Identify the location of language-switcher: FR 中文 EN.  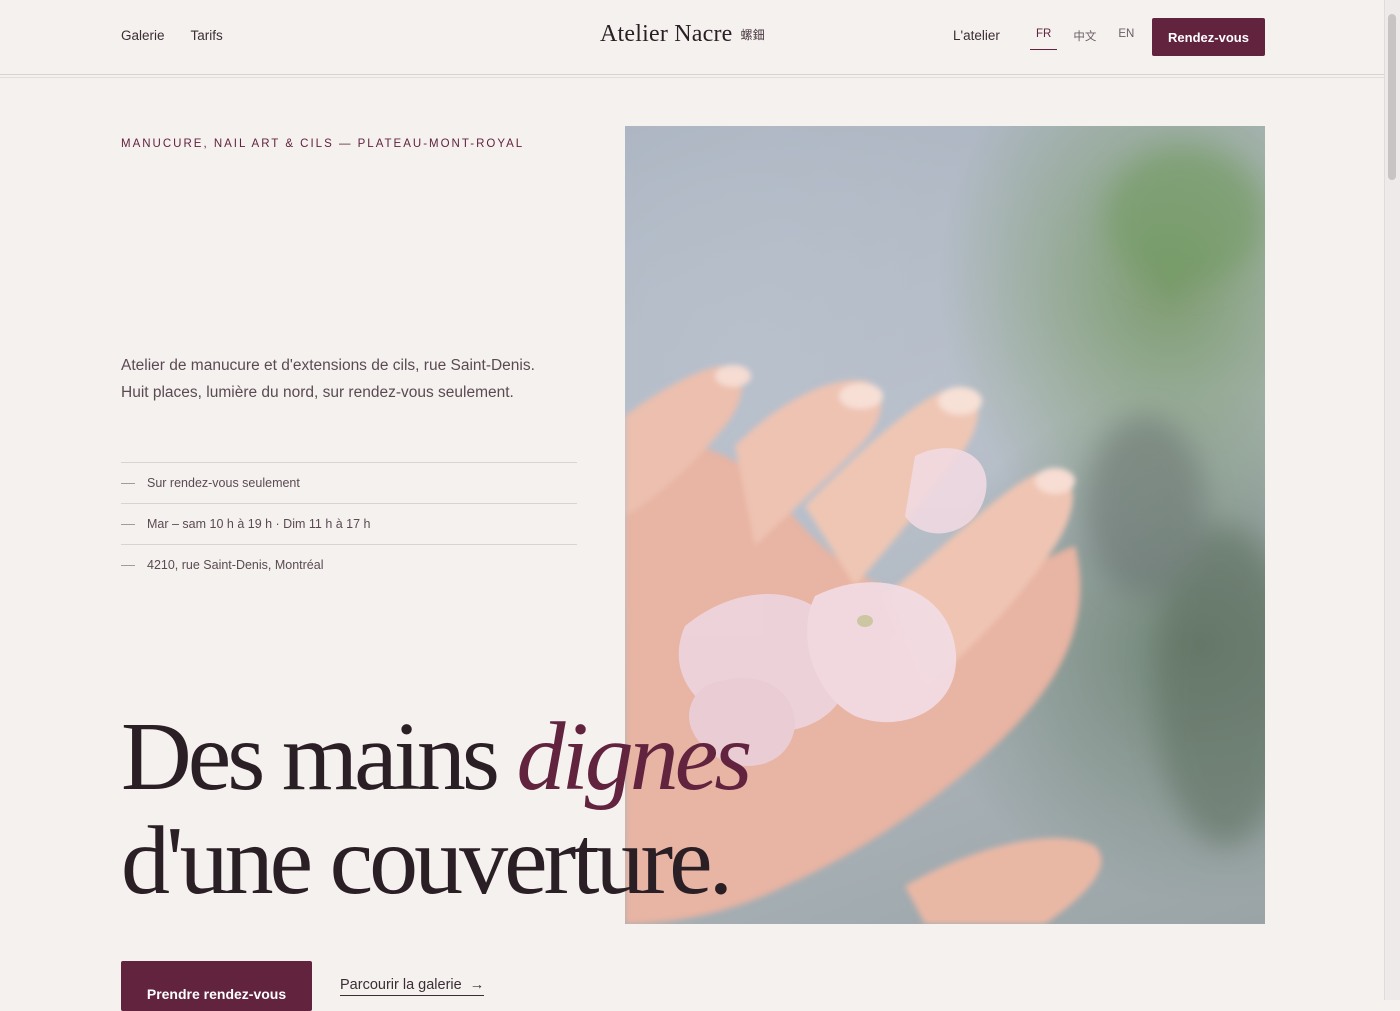
(1085, 39).